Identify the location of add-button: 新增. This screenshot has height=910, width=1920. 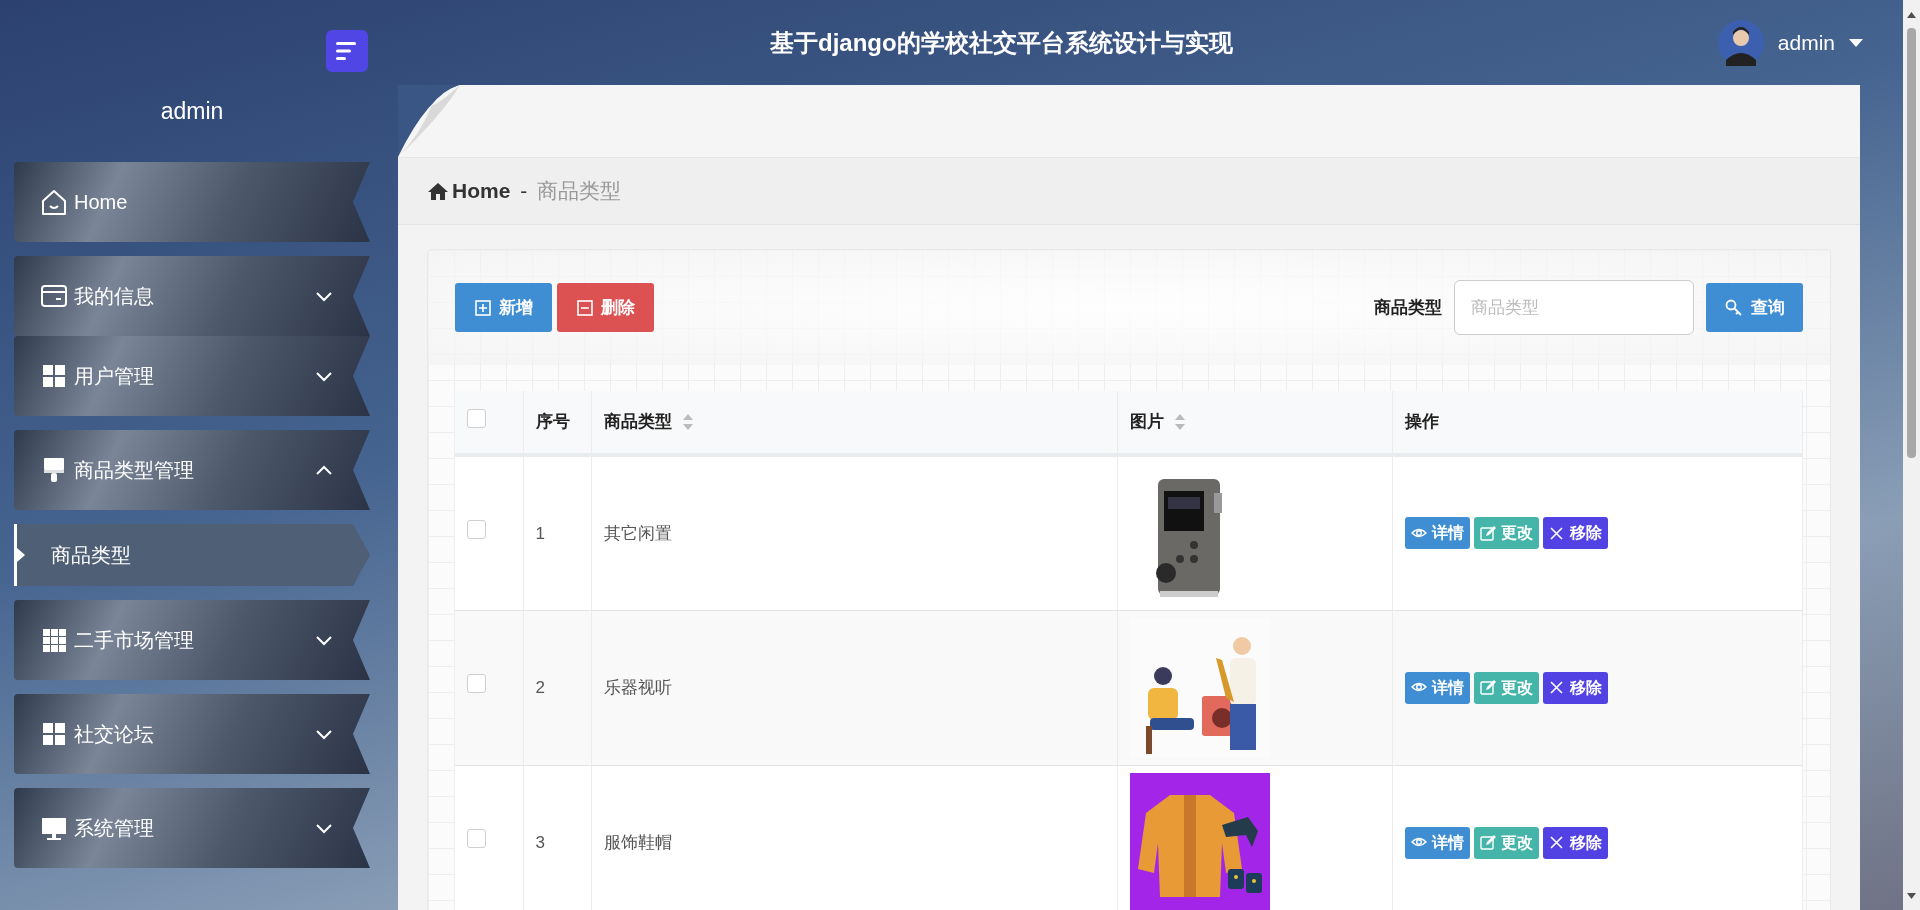
(503, 307).